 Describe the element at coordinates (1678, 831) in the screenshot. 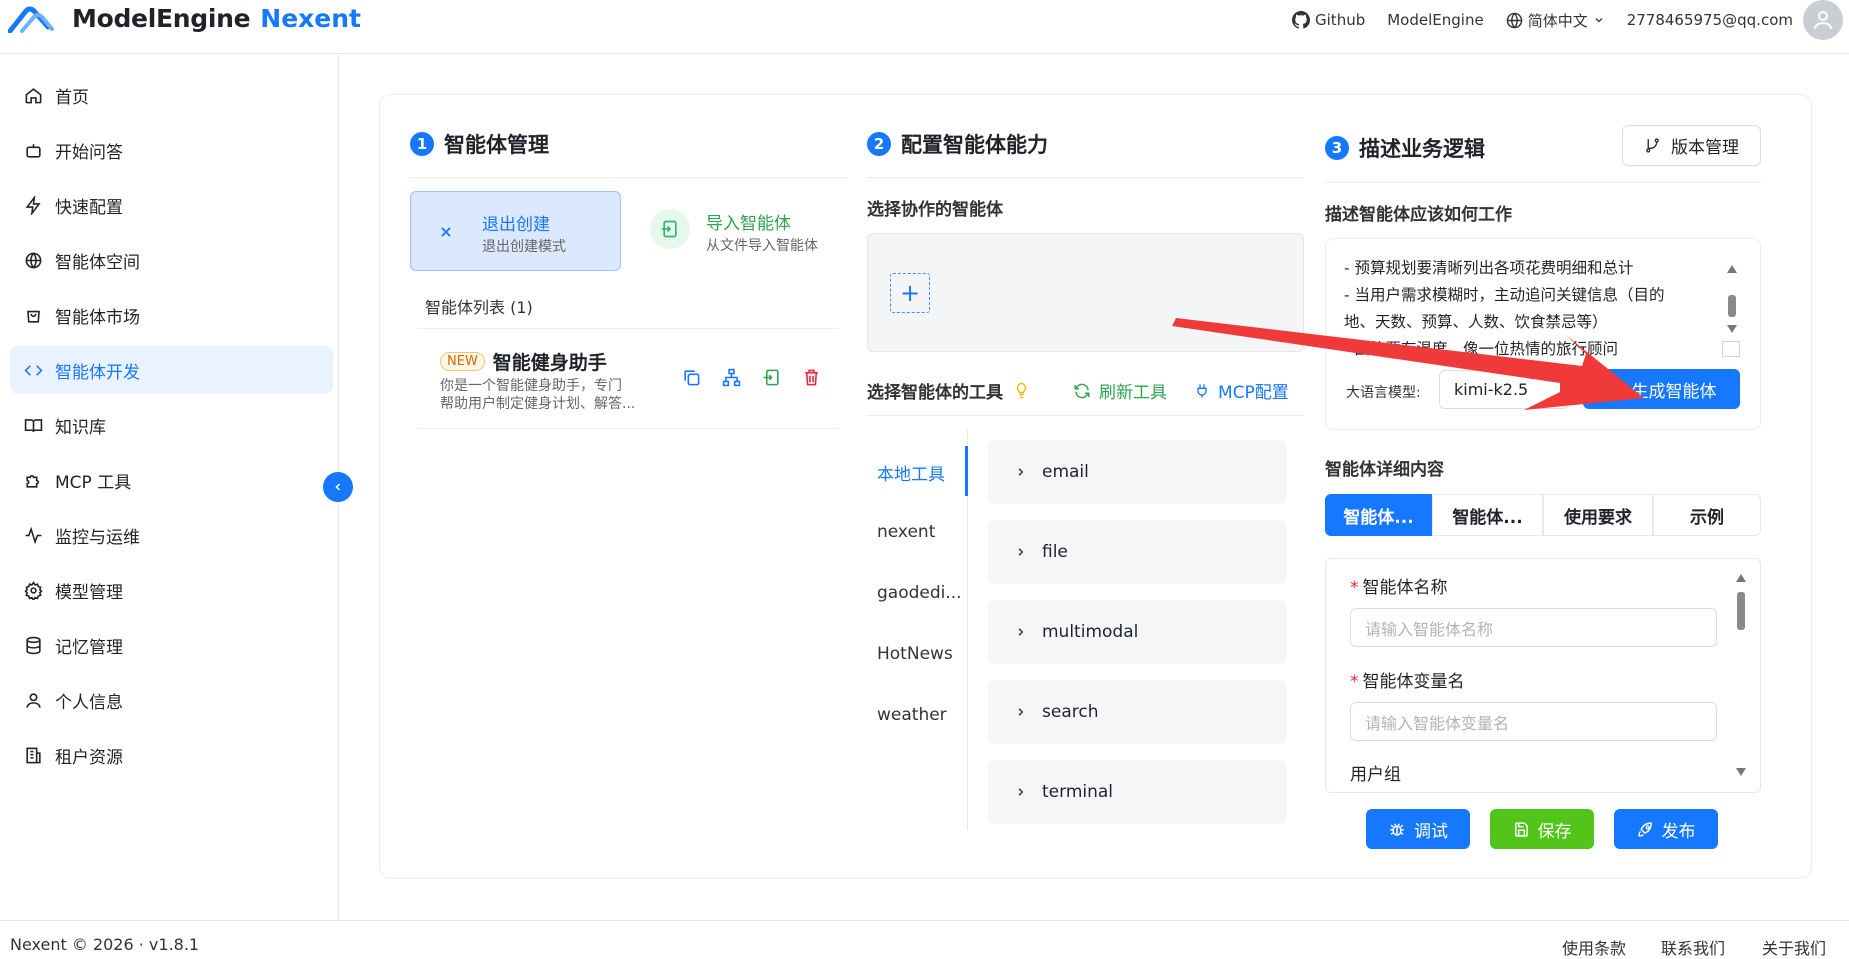

I see `publish-label: 发布` at that location.